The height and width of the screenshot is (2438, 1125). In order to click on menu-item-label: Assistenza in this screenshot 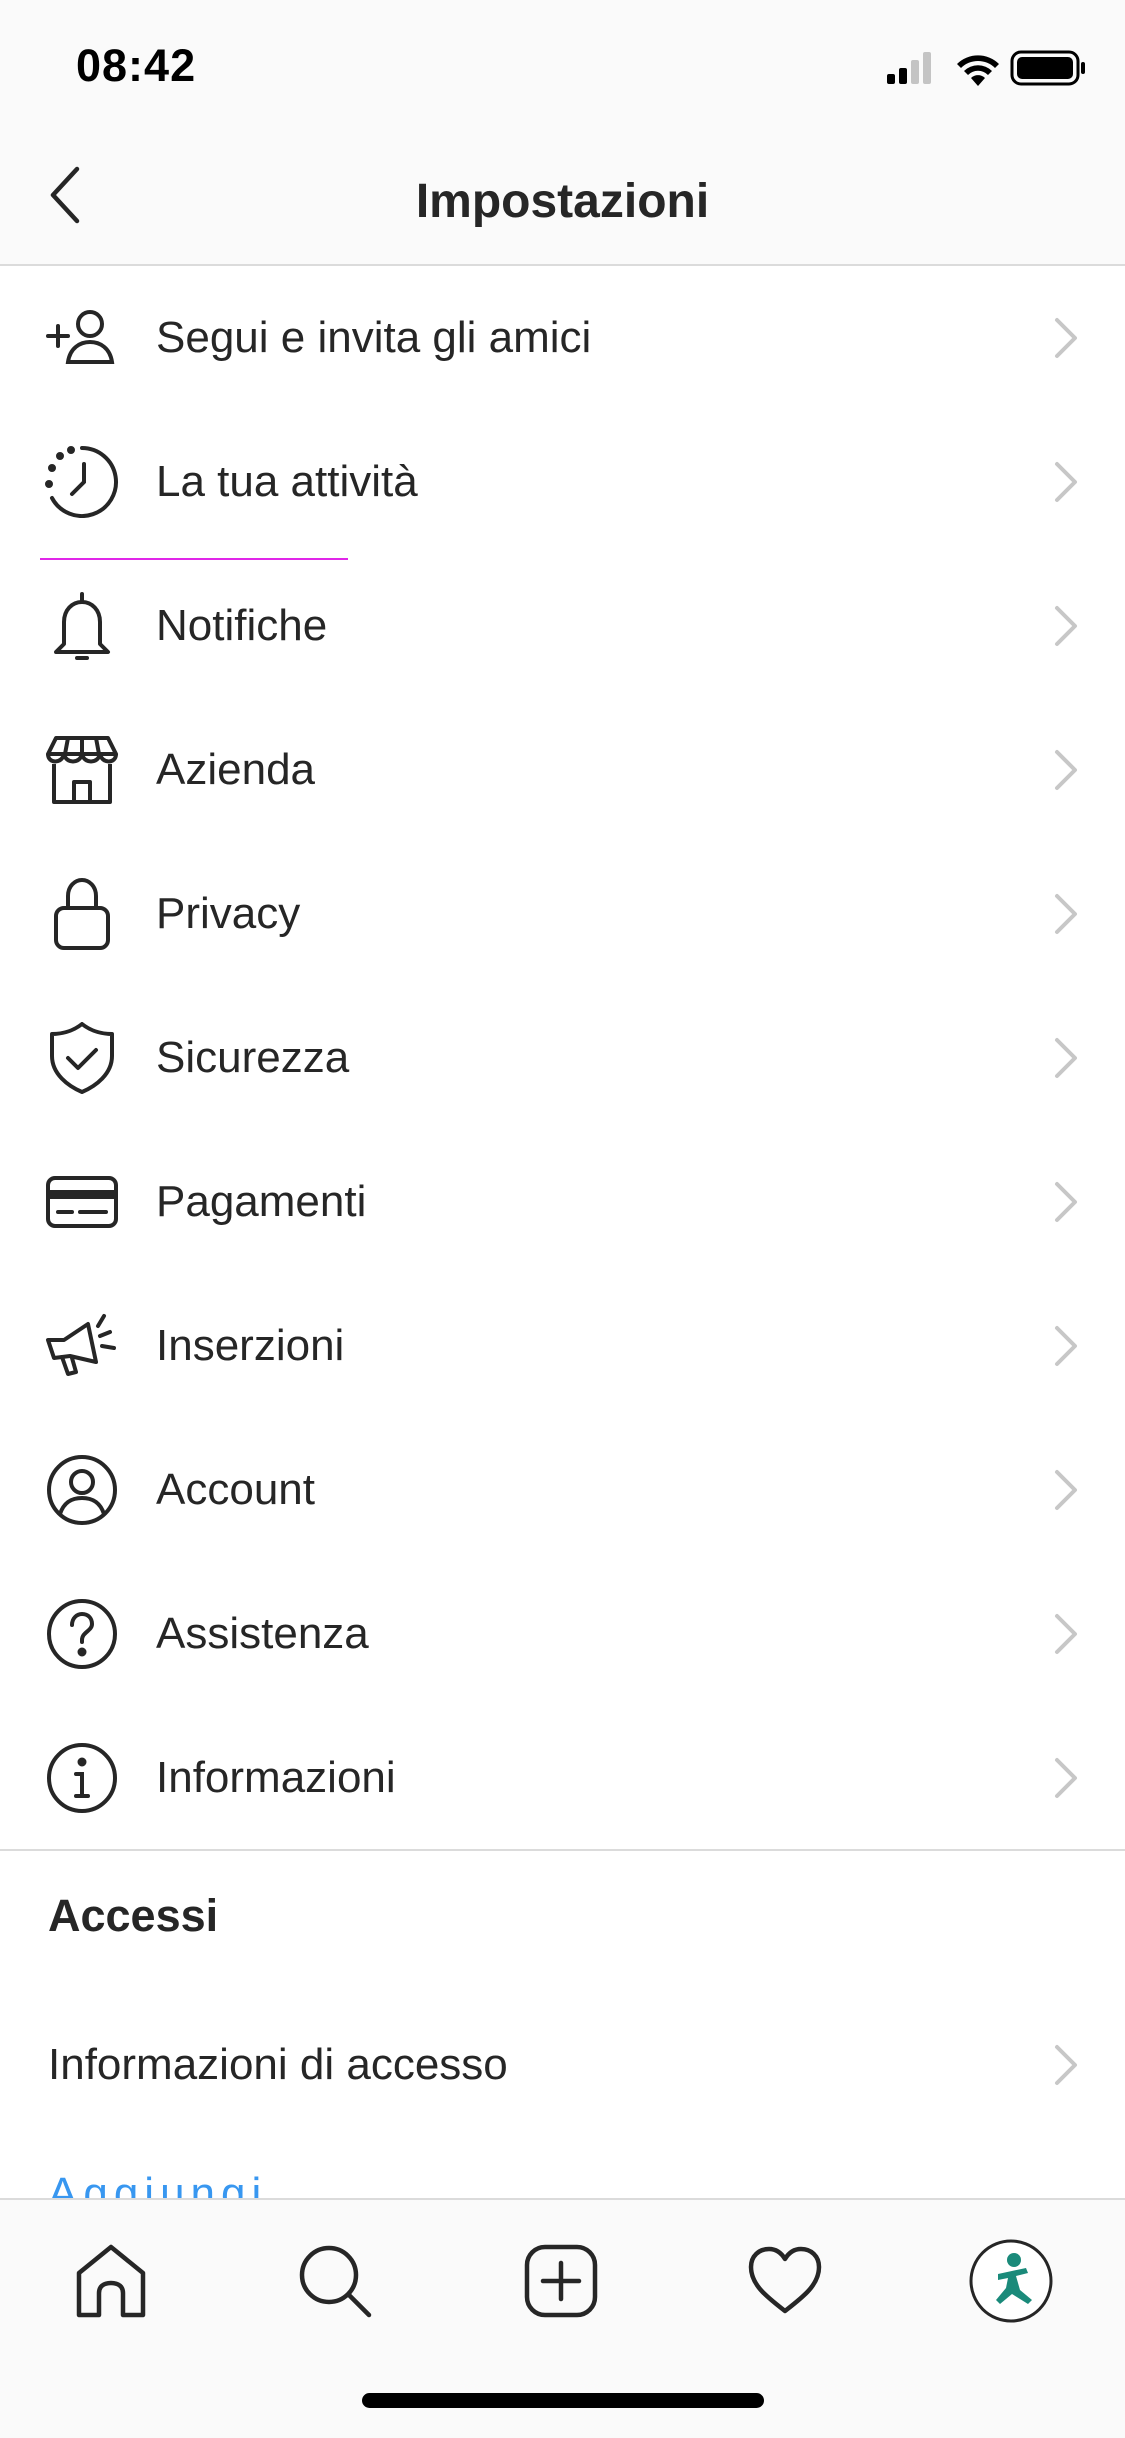, I will do `click(262, 1633)`.